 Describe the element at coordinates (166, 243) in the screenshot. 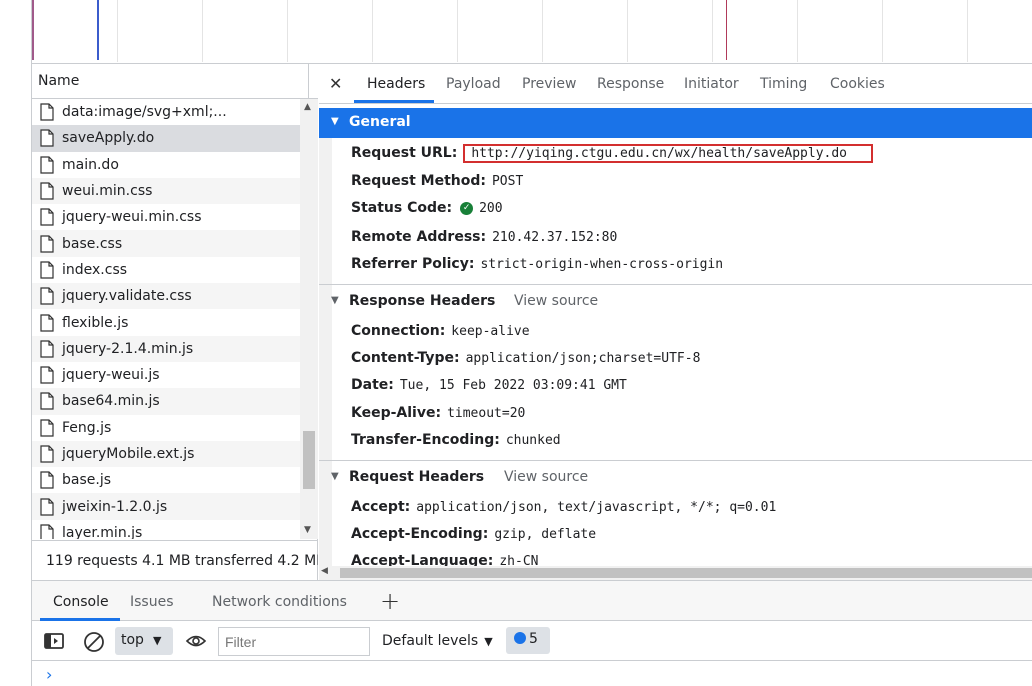

I see `request-row: base.css` at that location.